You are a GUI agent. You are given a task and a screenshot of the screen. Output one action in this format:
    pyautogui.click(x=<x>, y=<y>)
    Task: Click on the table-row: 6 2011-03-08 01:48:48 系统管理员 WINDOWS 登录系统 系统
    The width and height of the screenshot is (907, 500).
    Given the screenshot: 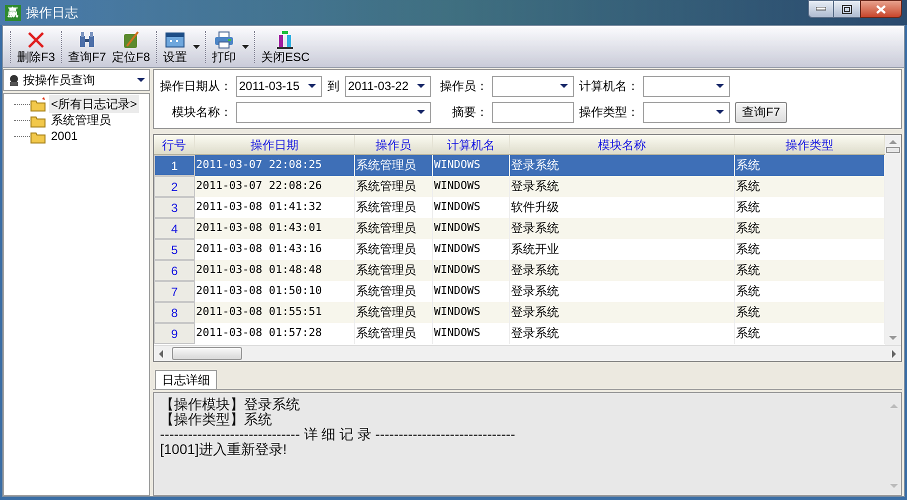 What is the action you would take?
    pyautogui.click(x=519, y=270)
    